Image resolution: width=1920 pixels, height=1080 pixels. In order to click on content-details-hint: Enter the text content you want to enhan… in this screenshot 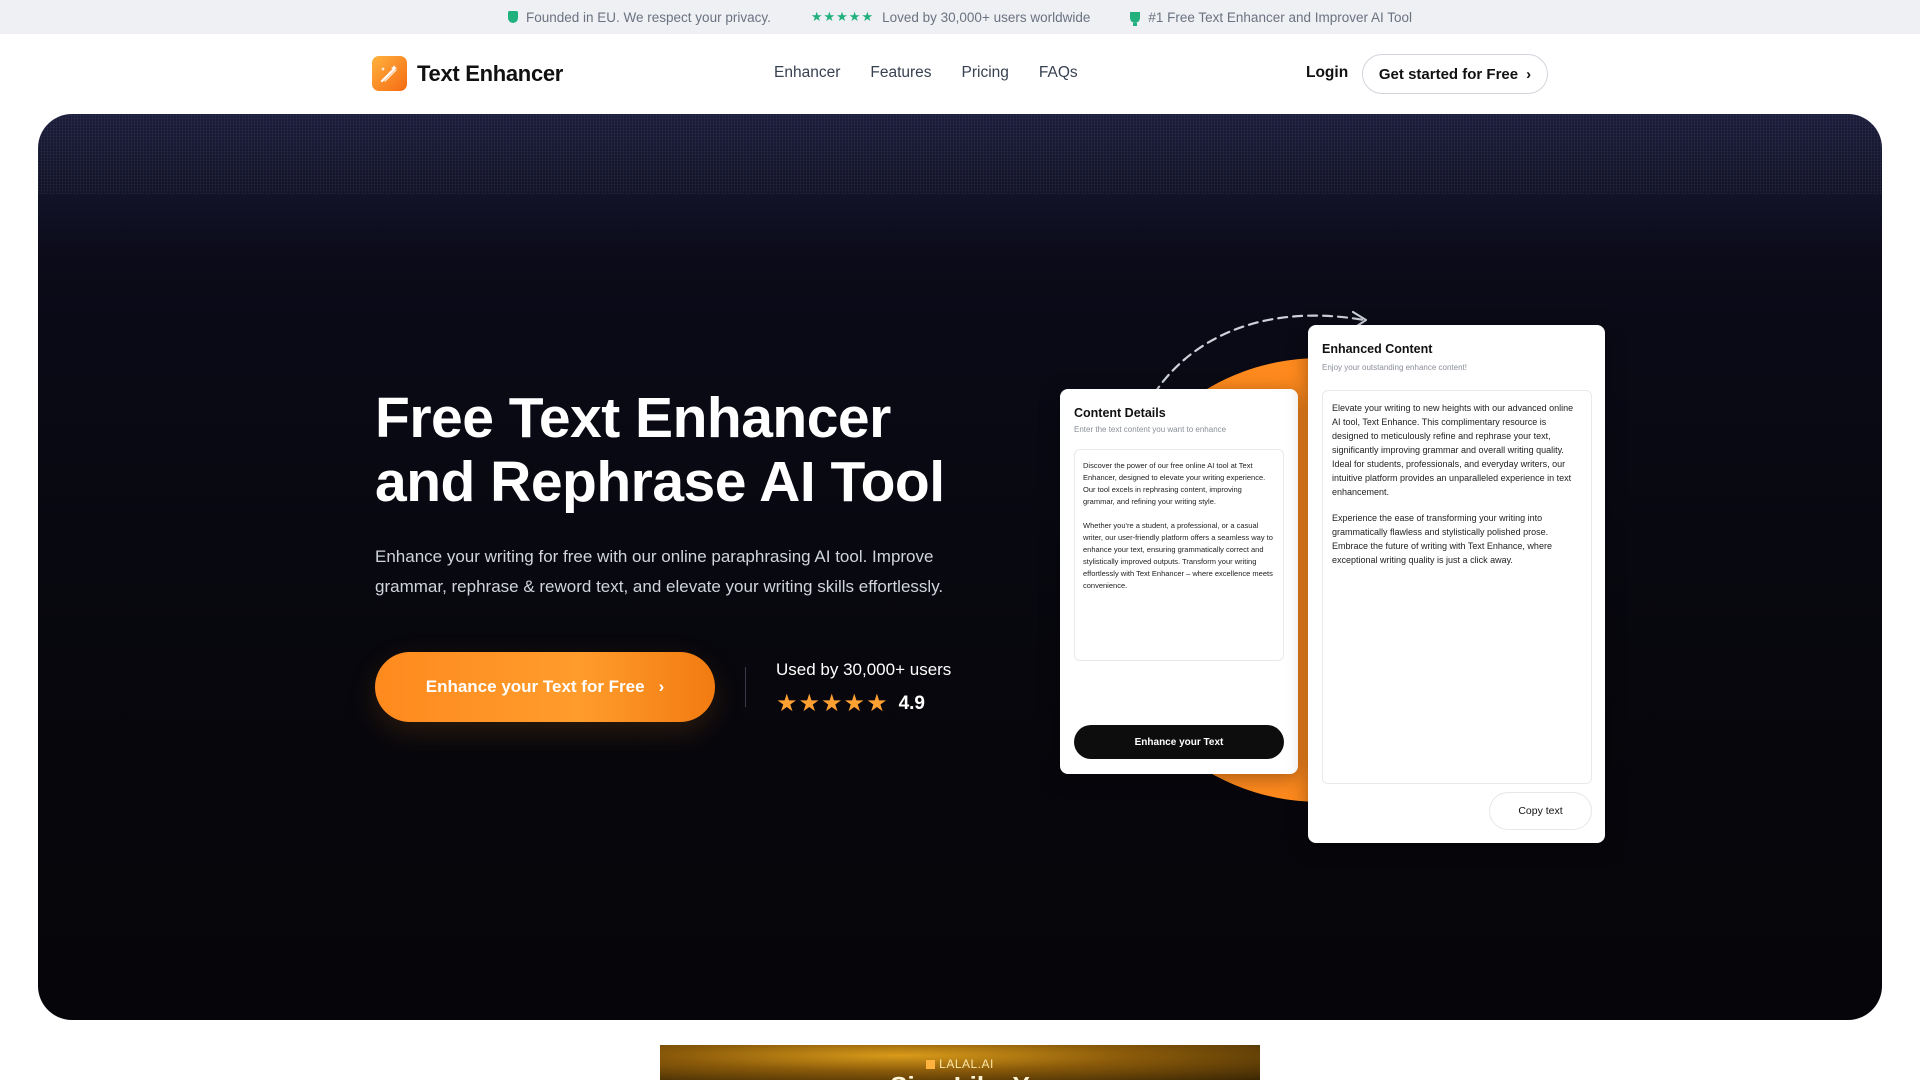, I will do `click(1150, 429)`.